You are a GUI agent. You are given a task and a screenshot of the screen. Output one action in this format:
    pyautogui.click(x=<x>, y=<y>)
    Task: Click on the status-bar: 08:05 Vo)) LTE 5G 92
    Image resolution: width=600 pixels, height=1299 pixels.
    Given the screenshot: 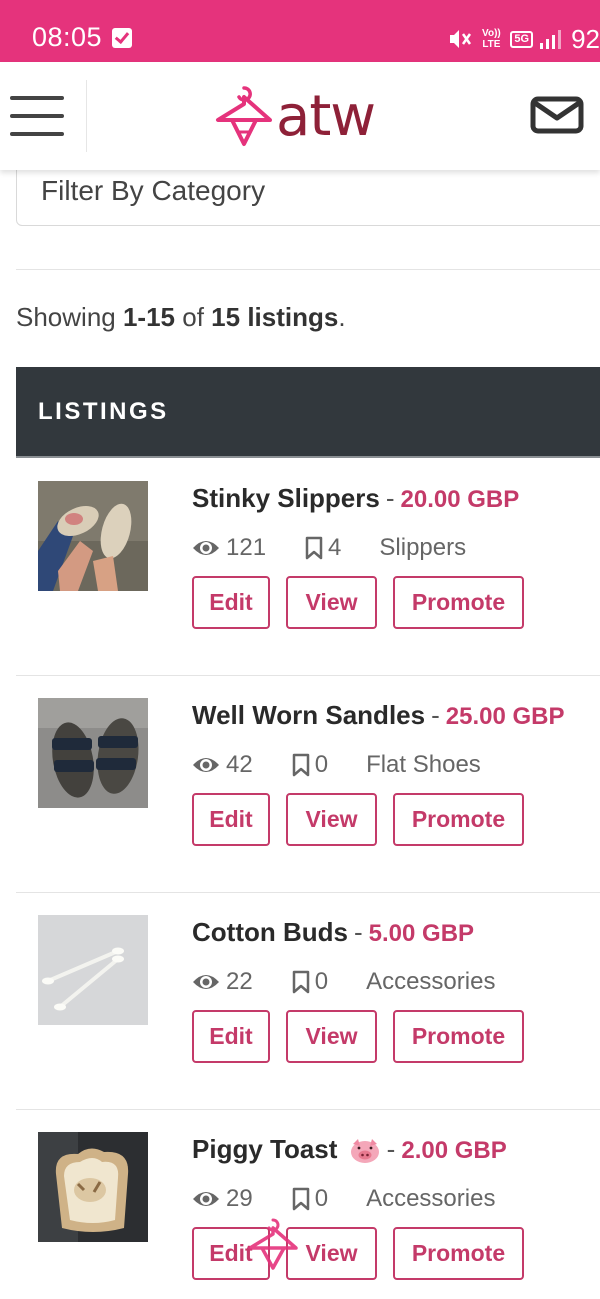 What is the action you would take?
    pyautogui.click(x=300, y=31)
    